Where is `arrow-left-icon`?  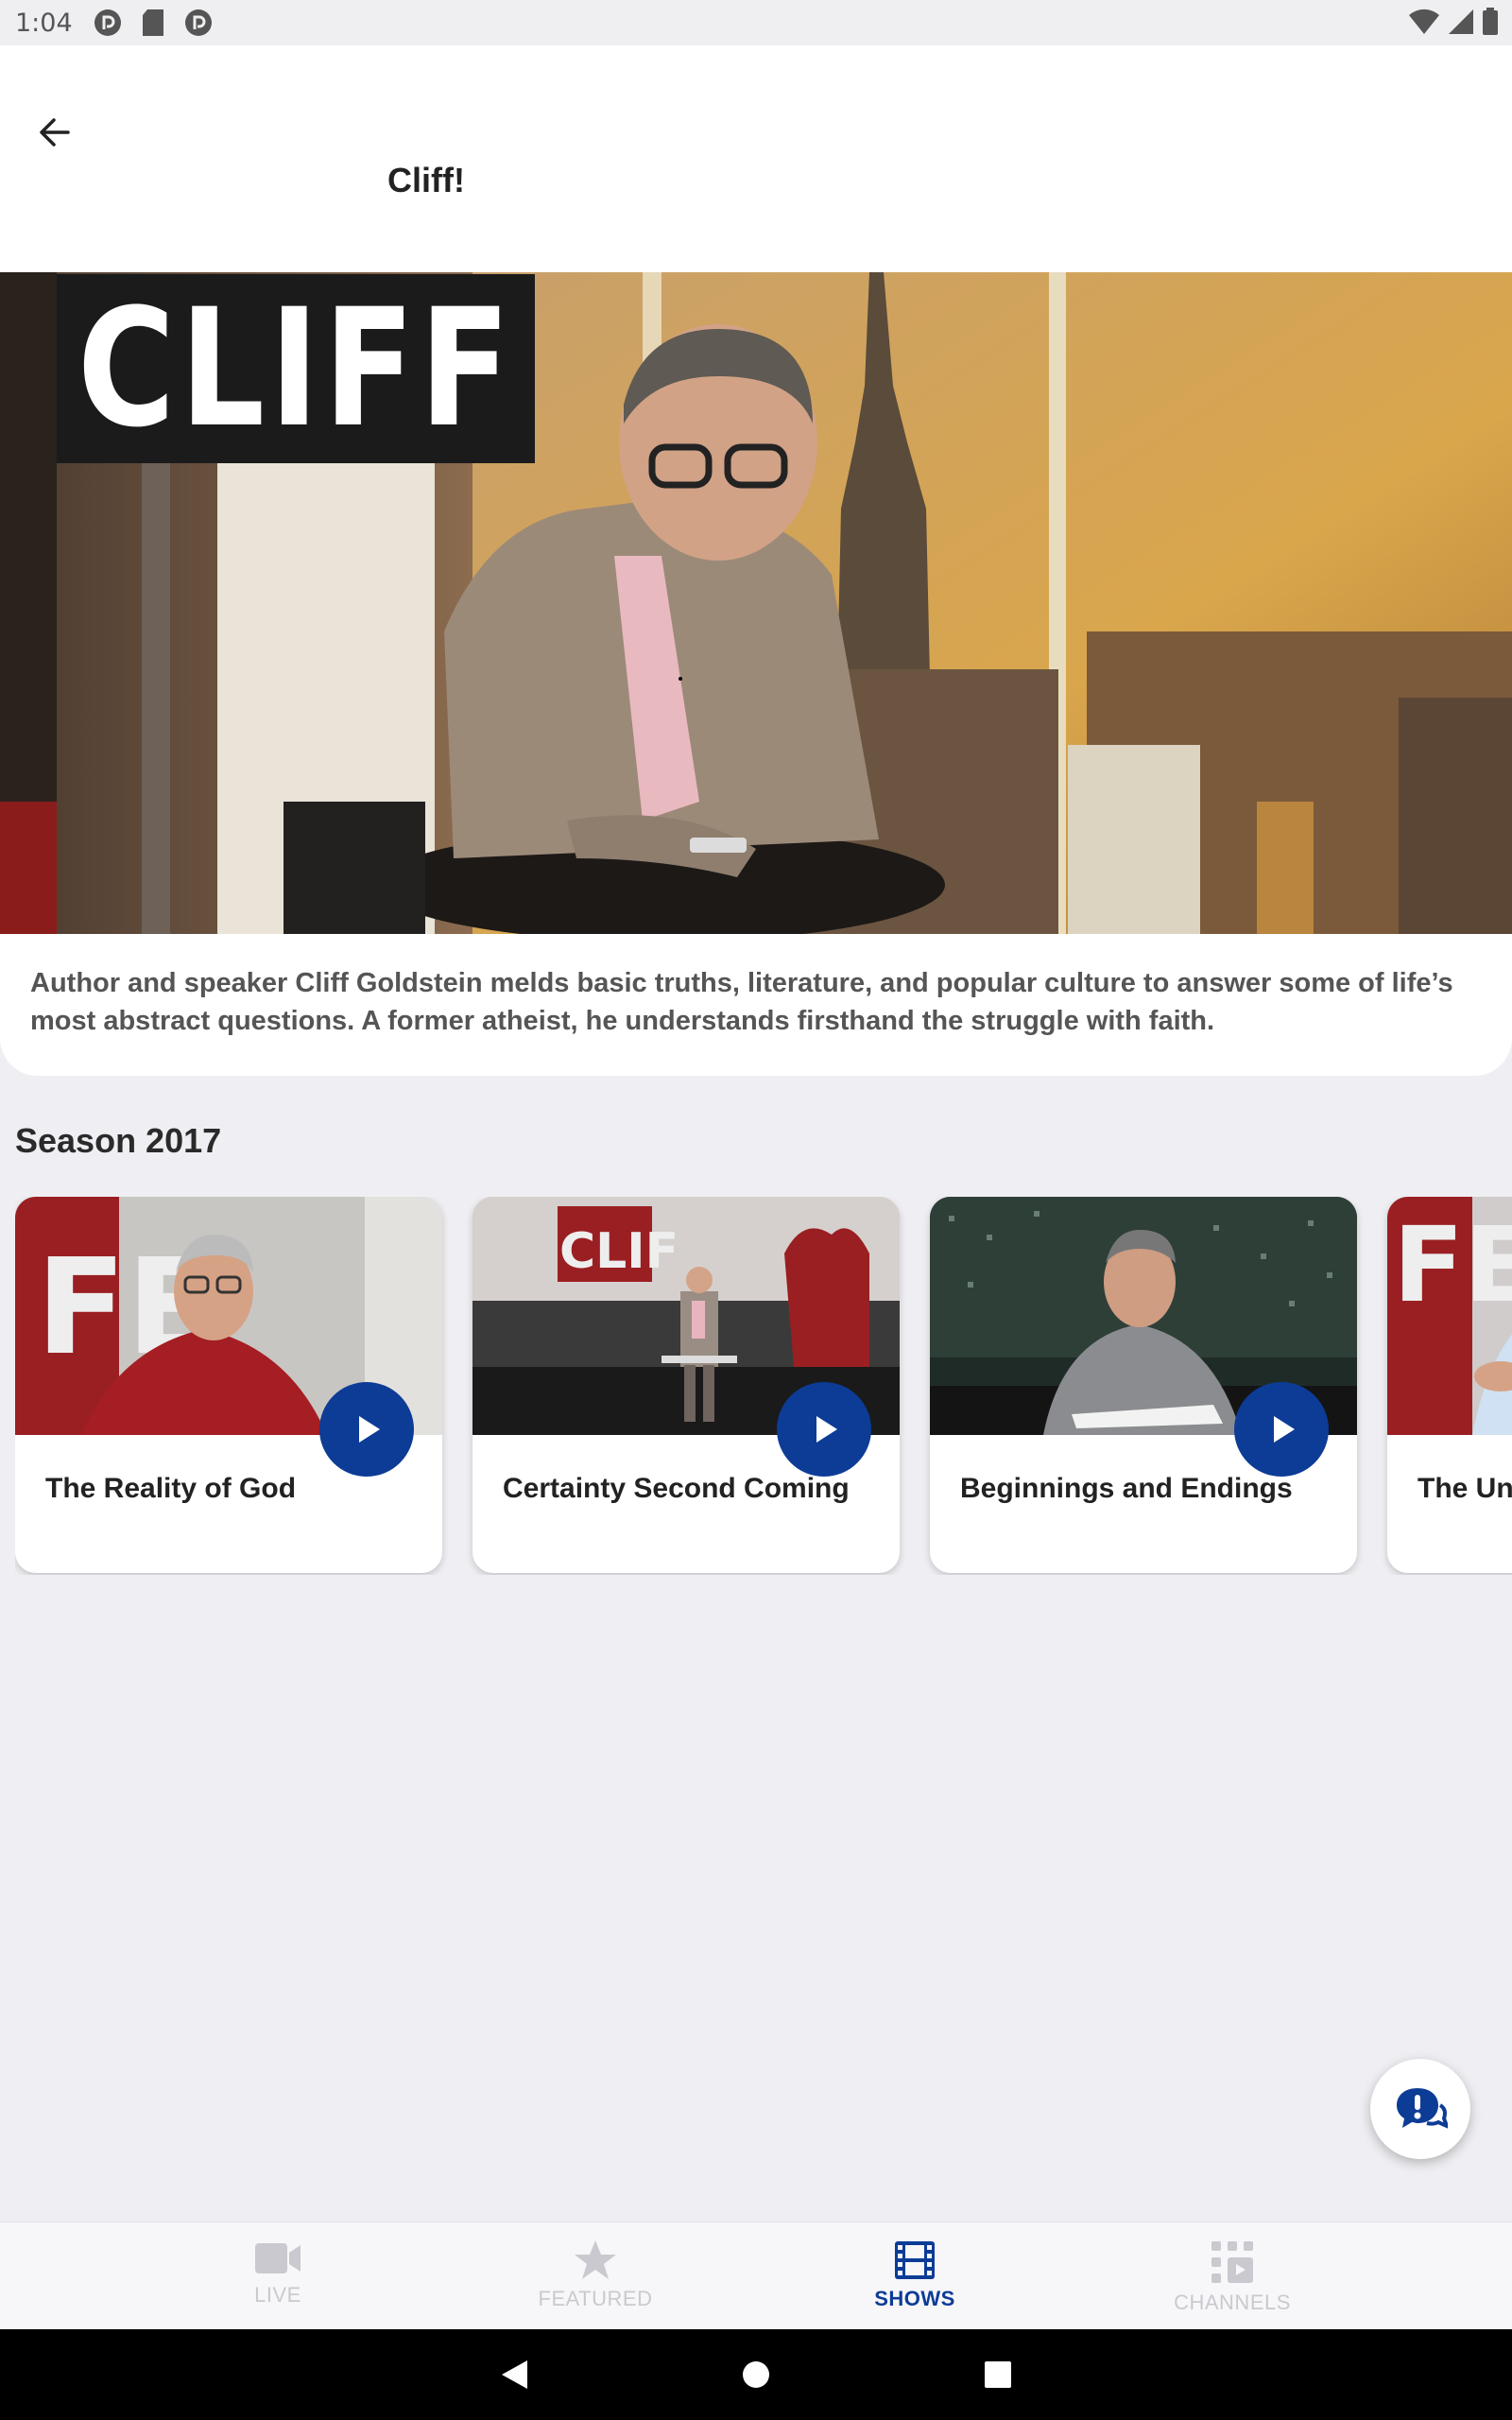 arrow-left-icon is located at coordinates (55, 132).